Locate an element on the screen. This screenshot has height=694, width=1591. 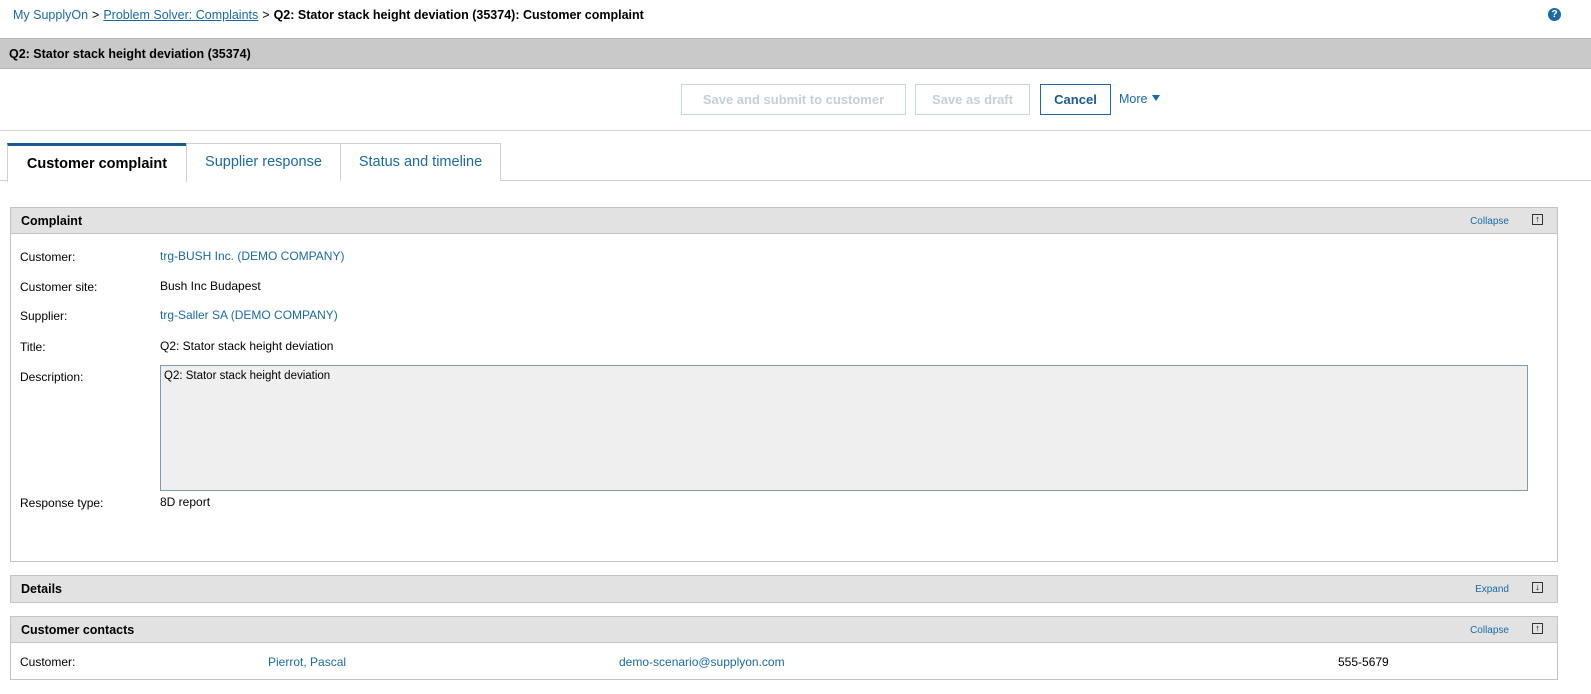
expand-icon: ↓ is located at coordinates (1537, 587).